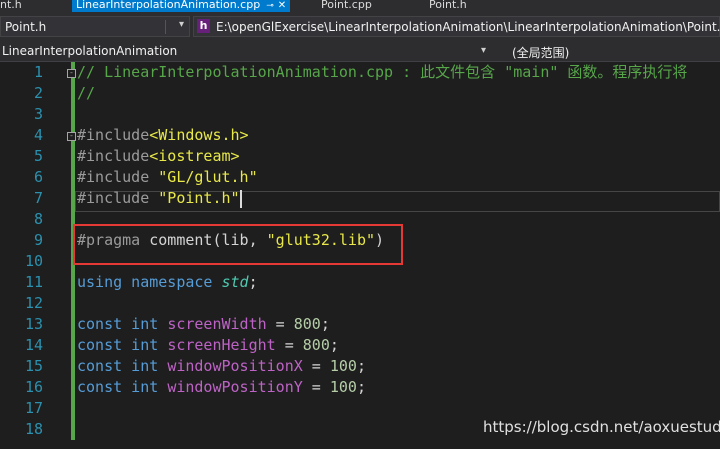  Describe the element at coordinates (610, 51) in the screenshot. I see `scope-dropdown: (全局范围)` at that location.